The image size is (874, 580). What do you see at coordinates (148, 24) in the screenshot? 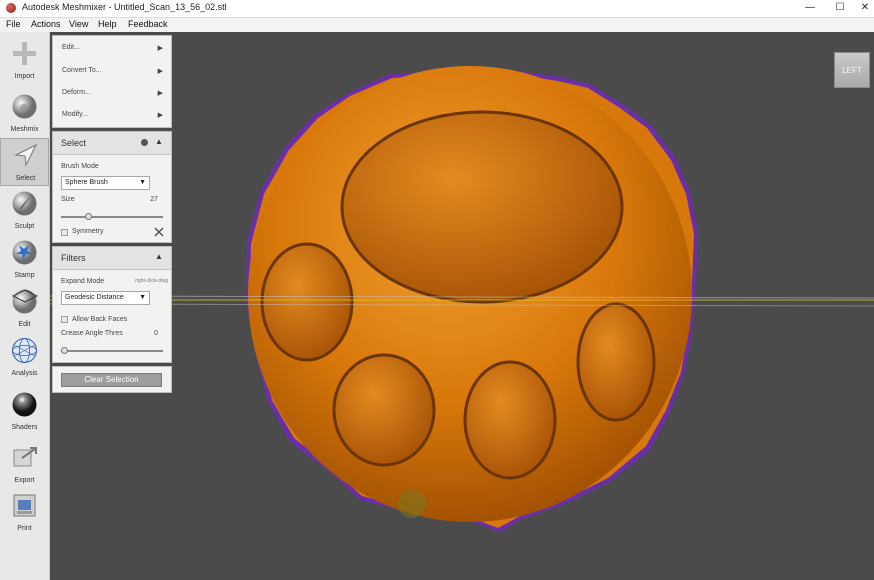
I see `menu-feedback: Feedback` at bounding box center [148, 24].